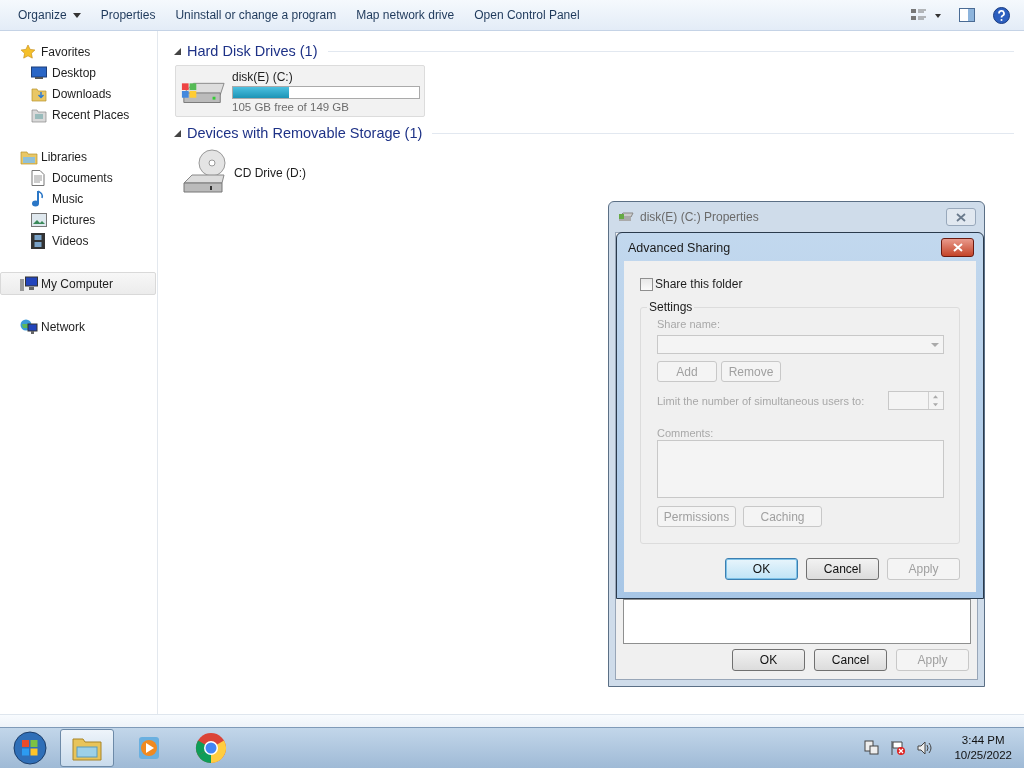  Describe the element at coordinates (291, 106) in the screenshot. I see `free-space-text: 105 GB free of 149 GB` at that location.